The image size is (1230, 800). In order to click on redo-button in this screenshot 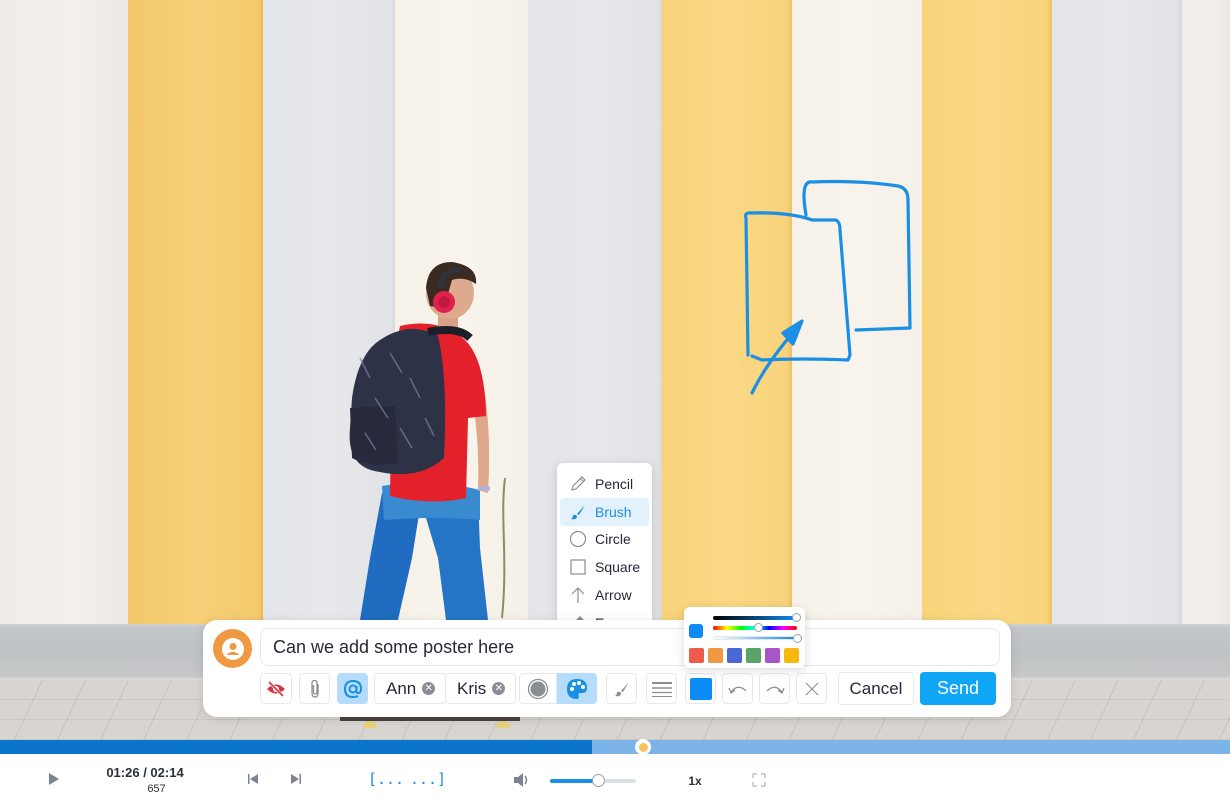, I will do `click(774, 688)`.